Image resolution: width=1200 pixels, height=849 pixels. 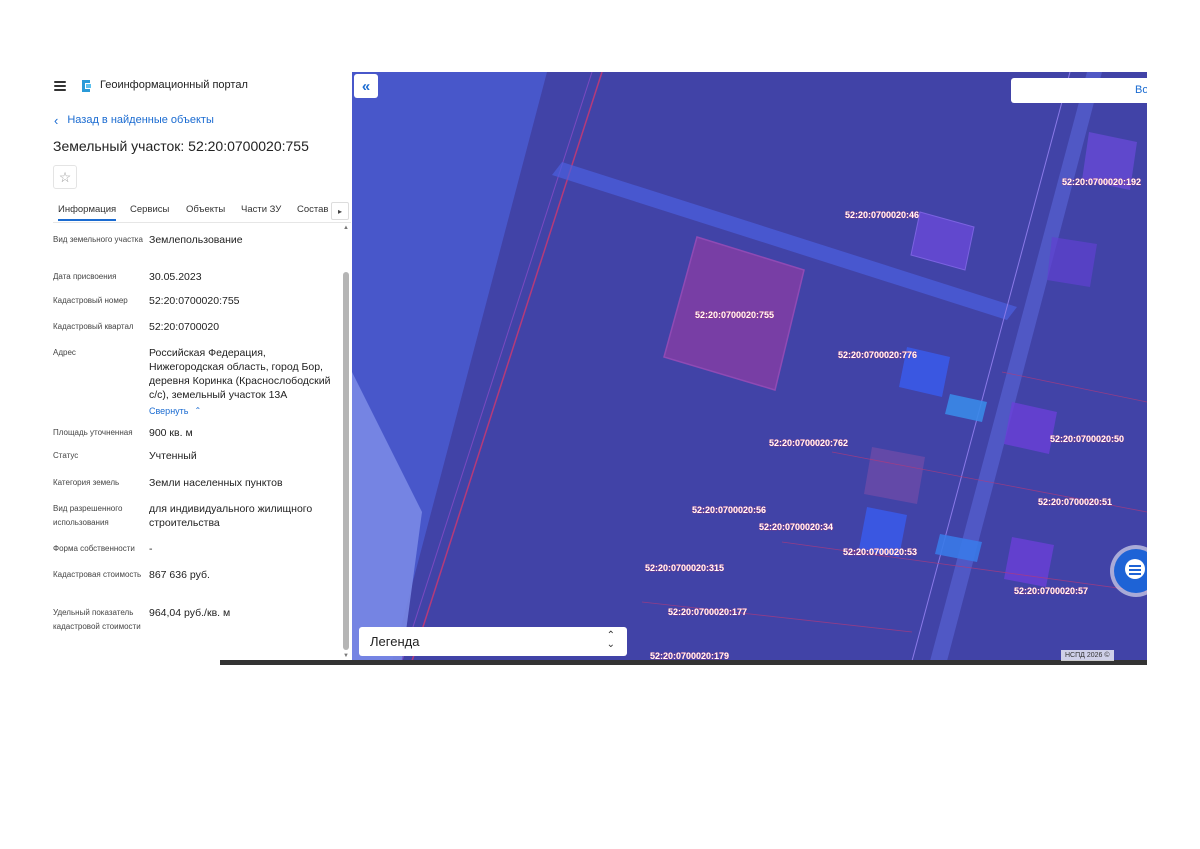 I want to click on tabs-next-button: ▸, so click(x=340, y=211).